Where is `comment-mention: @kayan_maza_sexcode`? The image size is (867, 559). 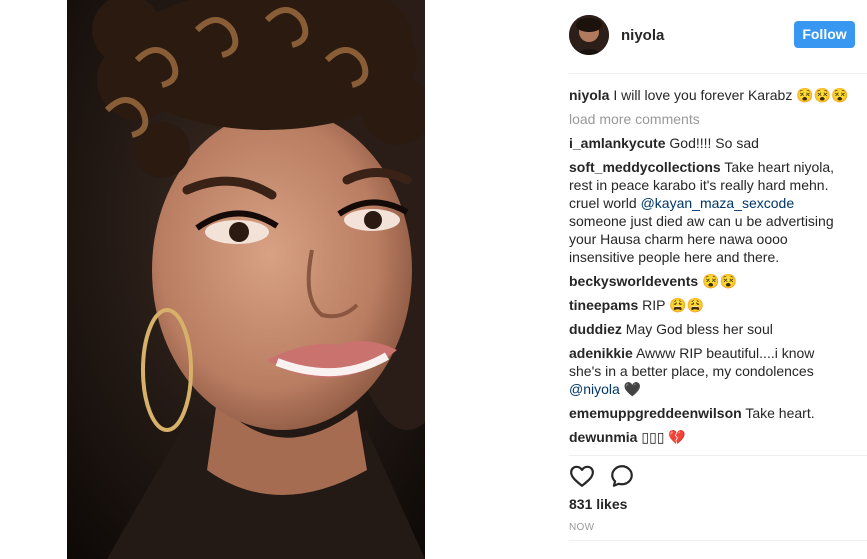
comment-mention: @kayan_maza_sexcode is located at coordinates (718, 203).